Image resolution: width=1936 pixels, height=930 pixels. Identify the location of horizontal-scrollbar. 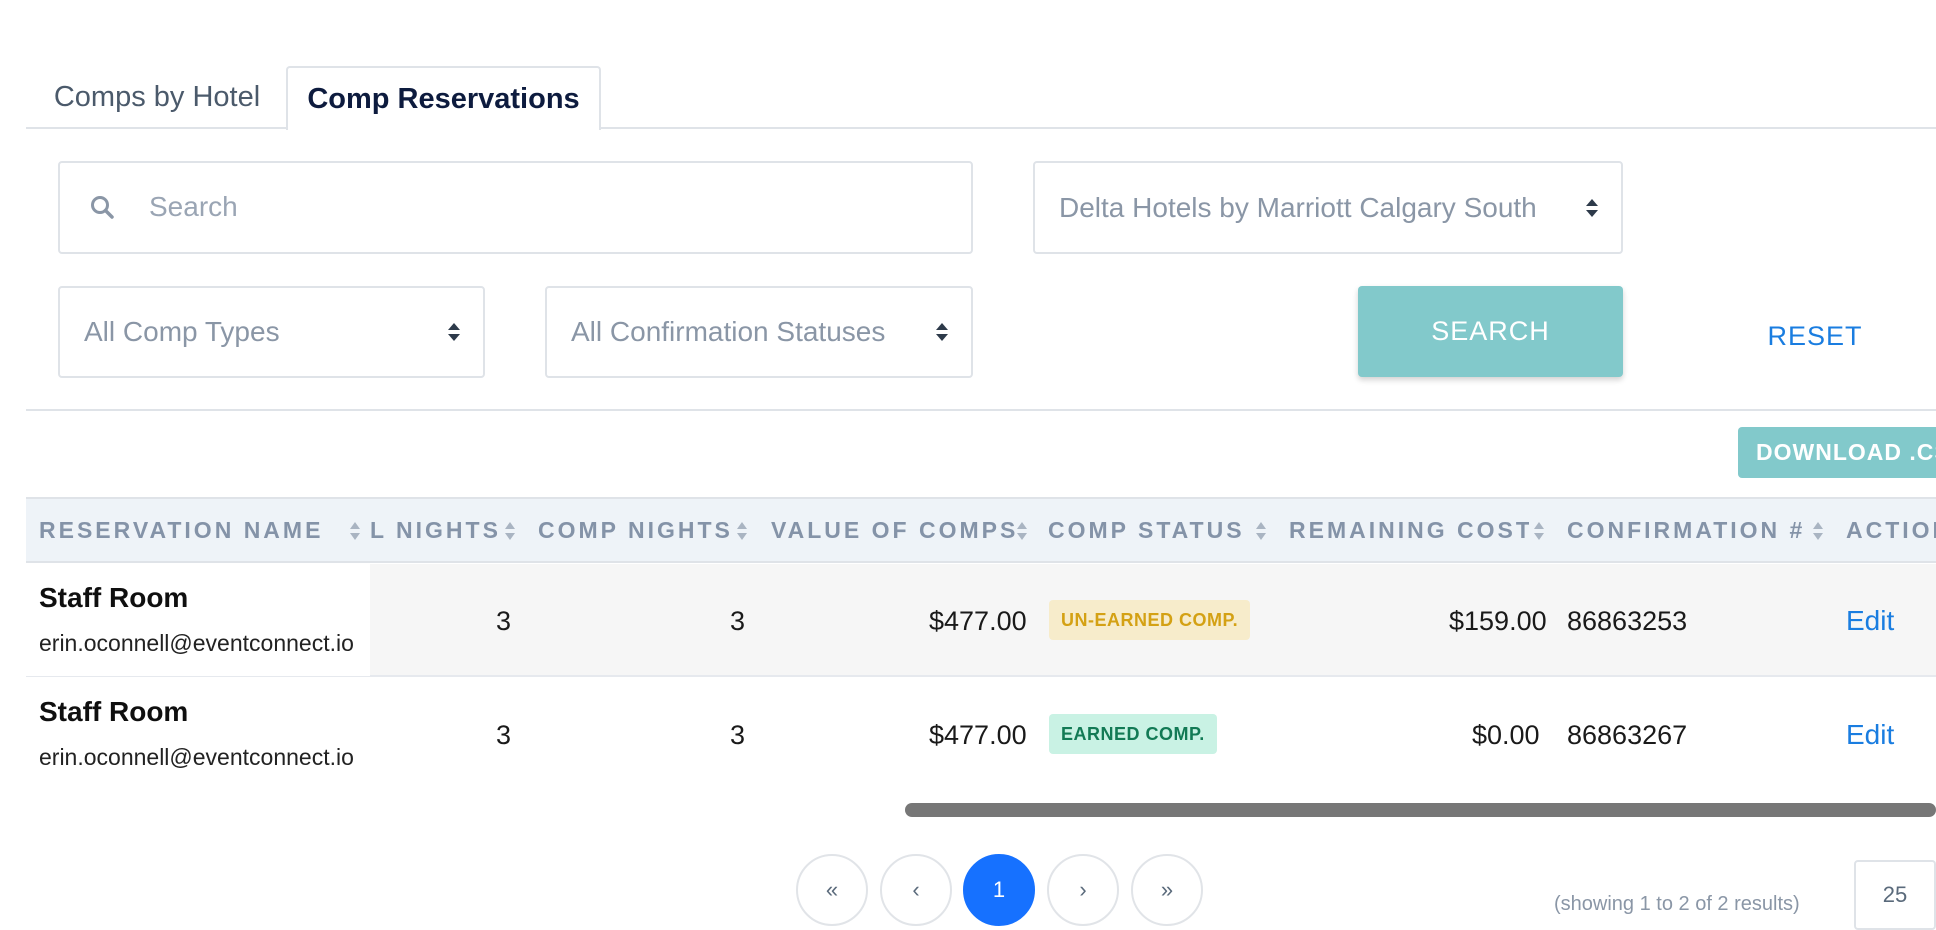
(1420, 810).